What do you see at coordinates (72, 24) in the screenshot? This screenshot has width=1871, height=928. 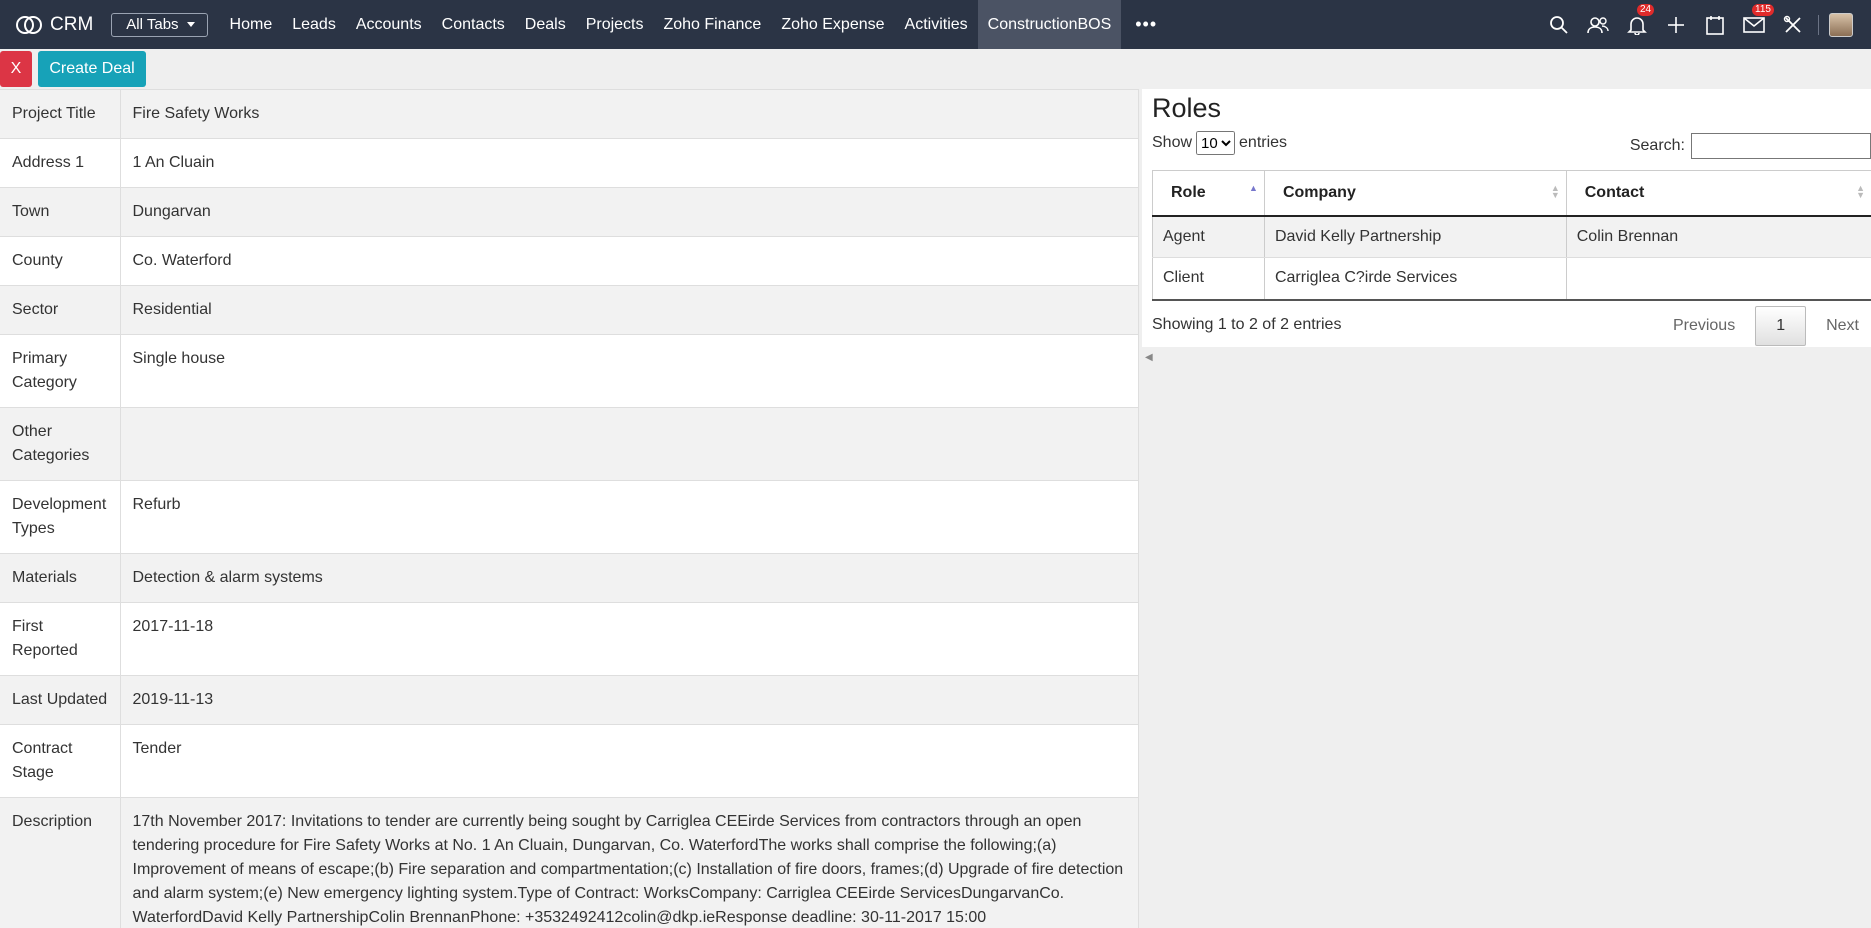 I see `app-name: CRM` at bounding box center [72, 24].